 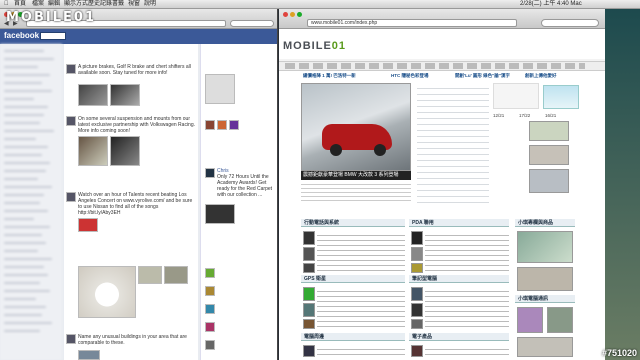 I want to click on section-side: 小琪專欄與商品, so click(x=545, y=223).